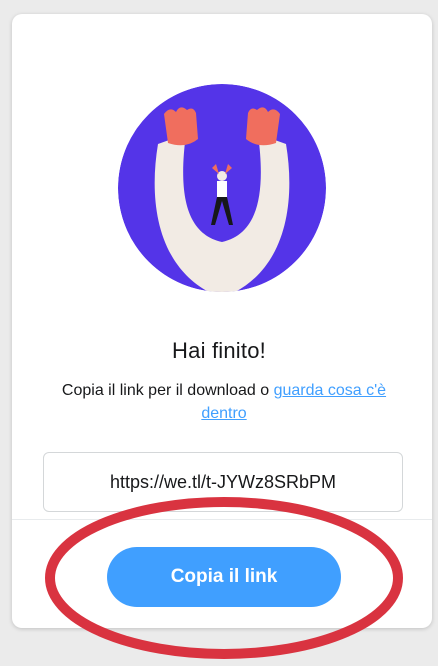 The height and width of the screenshot is (666, 438). I want to click on copy-link-button: Copia il link, so click(224, 577).